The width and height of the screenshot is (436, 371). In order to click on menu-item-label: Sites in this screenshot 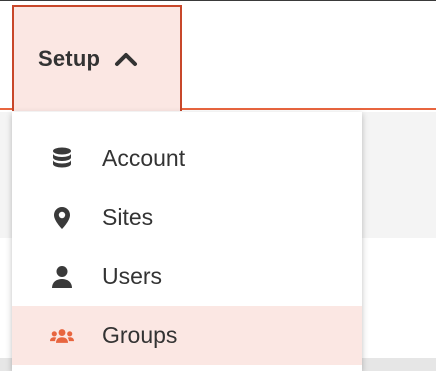, I will do `click(128, 217)`.